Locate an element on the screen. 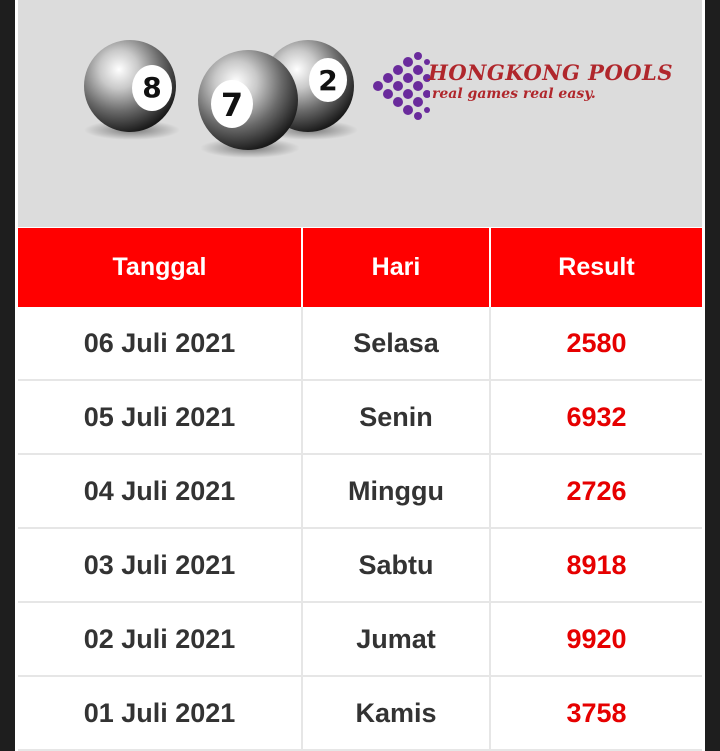 This screenshot has height=751, width=720. cell-result: 2726 is located at coordinates (596, 491).